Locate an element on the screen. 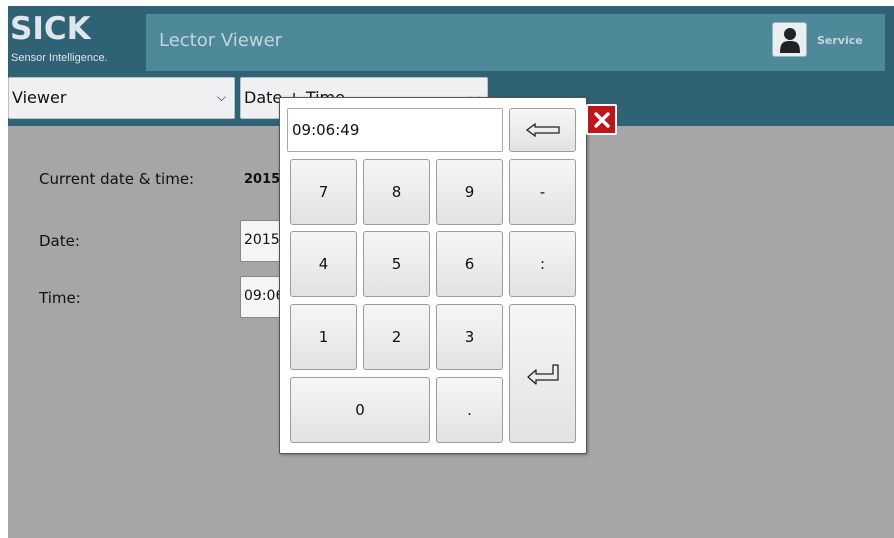 The width and height of the screenshot is (894, 538). key-1: 1 is located at coordinates (323, 337).